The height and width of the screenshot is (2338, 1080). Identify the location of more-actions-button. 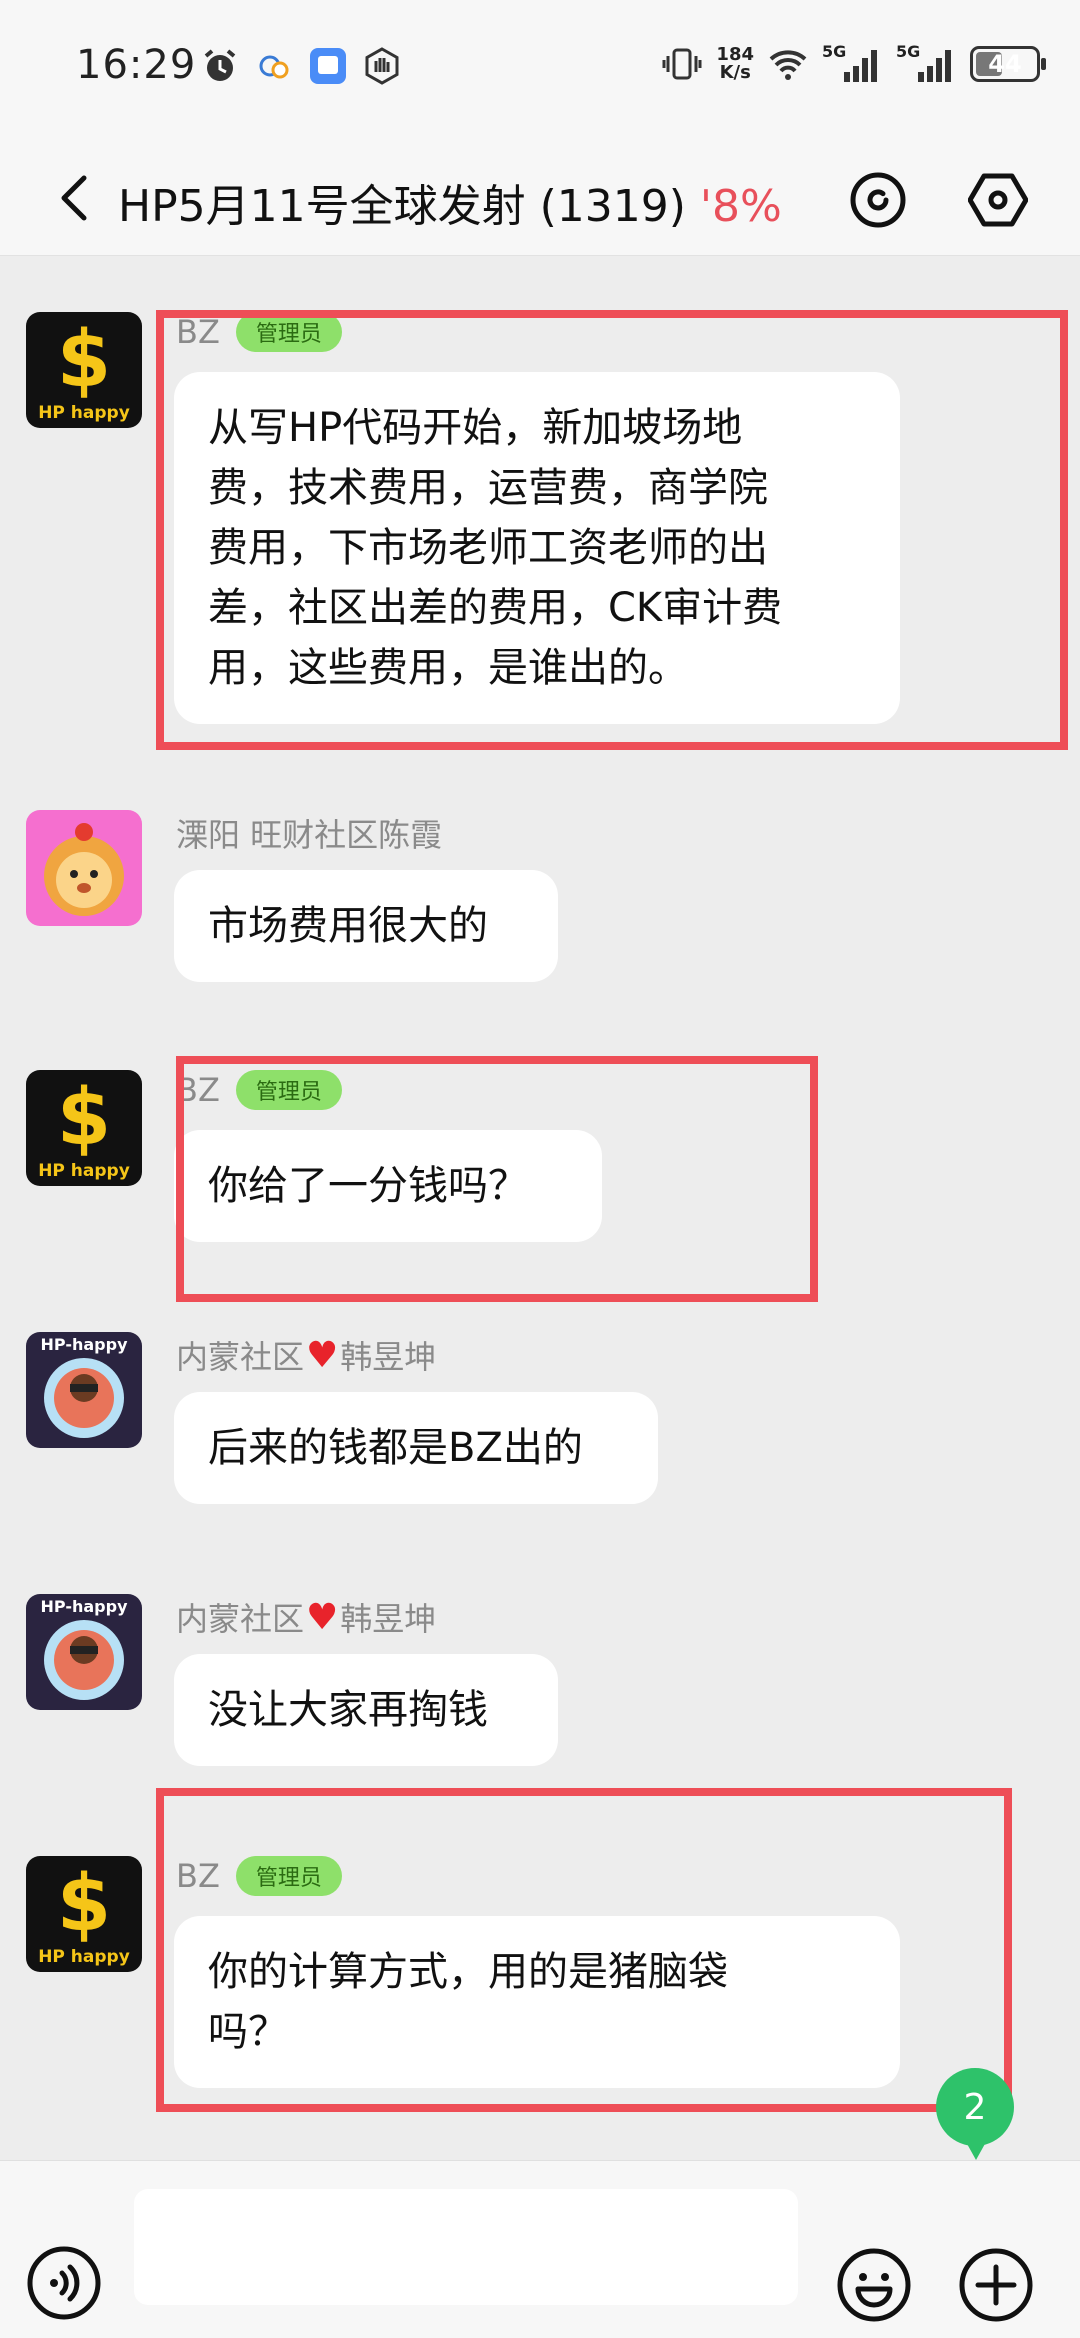
(996, 2285).